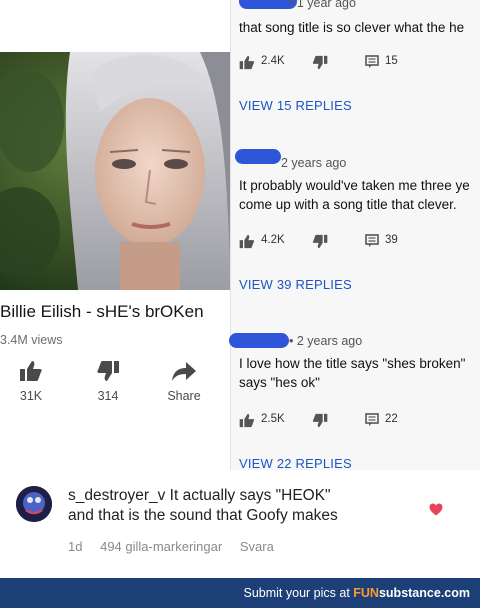  Describe the element at coordinates (295, 463) in the screenshot. I see `view-replies-link: VIEW 22 REPLIES` at that location.